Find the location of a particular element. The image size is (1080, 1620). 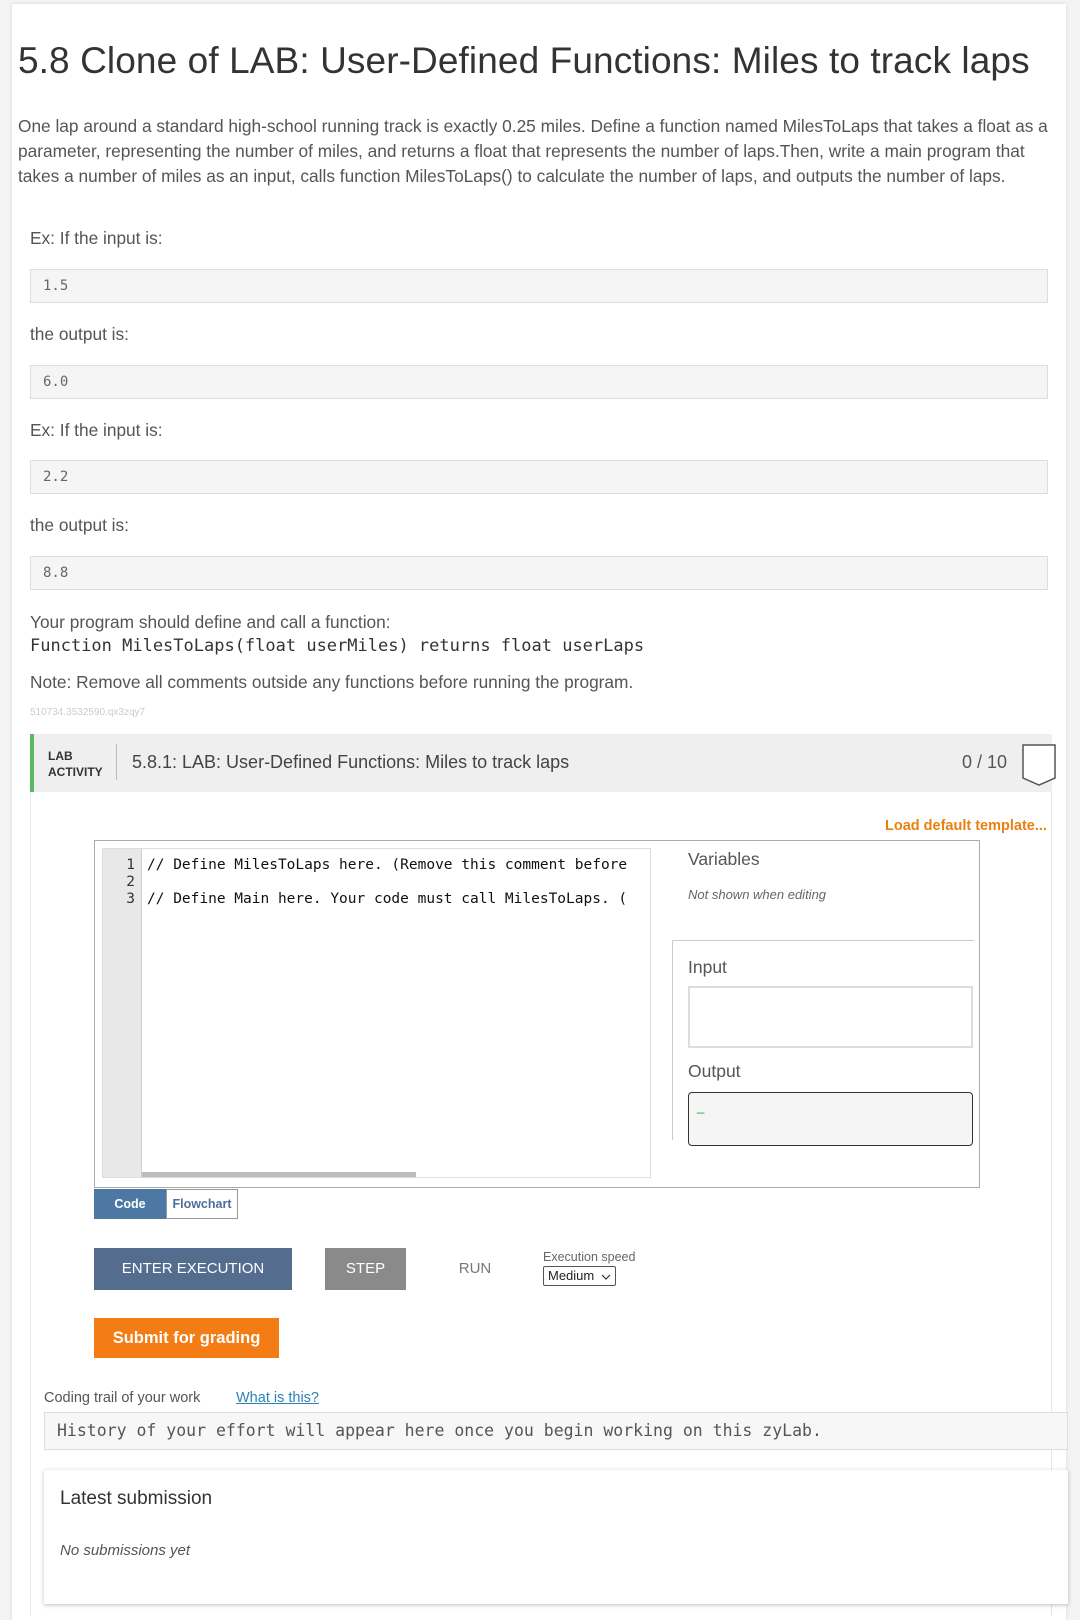

example-2-output: 8.8 is located at coordinates (539, 573).